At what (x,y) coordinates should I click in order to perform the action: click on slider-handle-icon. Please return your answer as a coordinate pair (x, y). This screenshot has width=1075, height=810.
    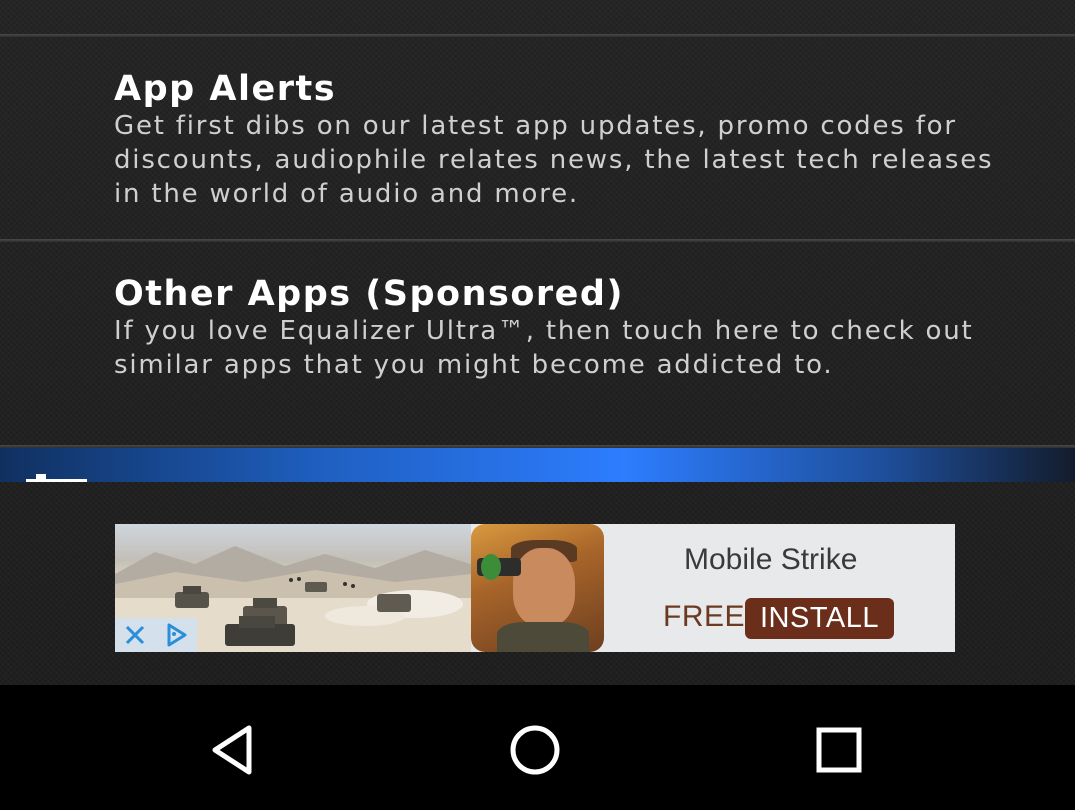
    Looking at the image, I should click on (56, 478).